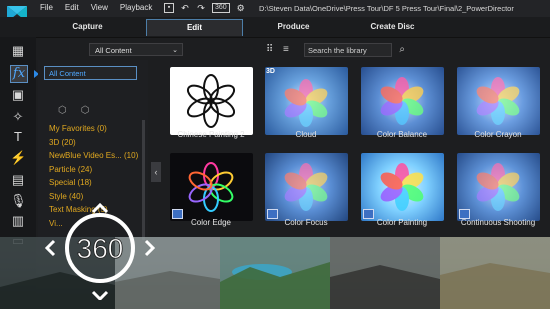 The image size is (550, 309). I want to click on chevron-down-icon: ⌄, so click(175, 50).